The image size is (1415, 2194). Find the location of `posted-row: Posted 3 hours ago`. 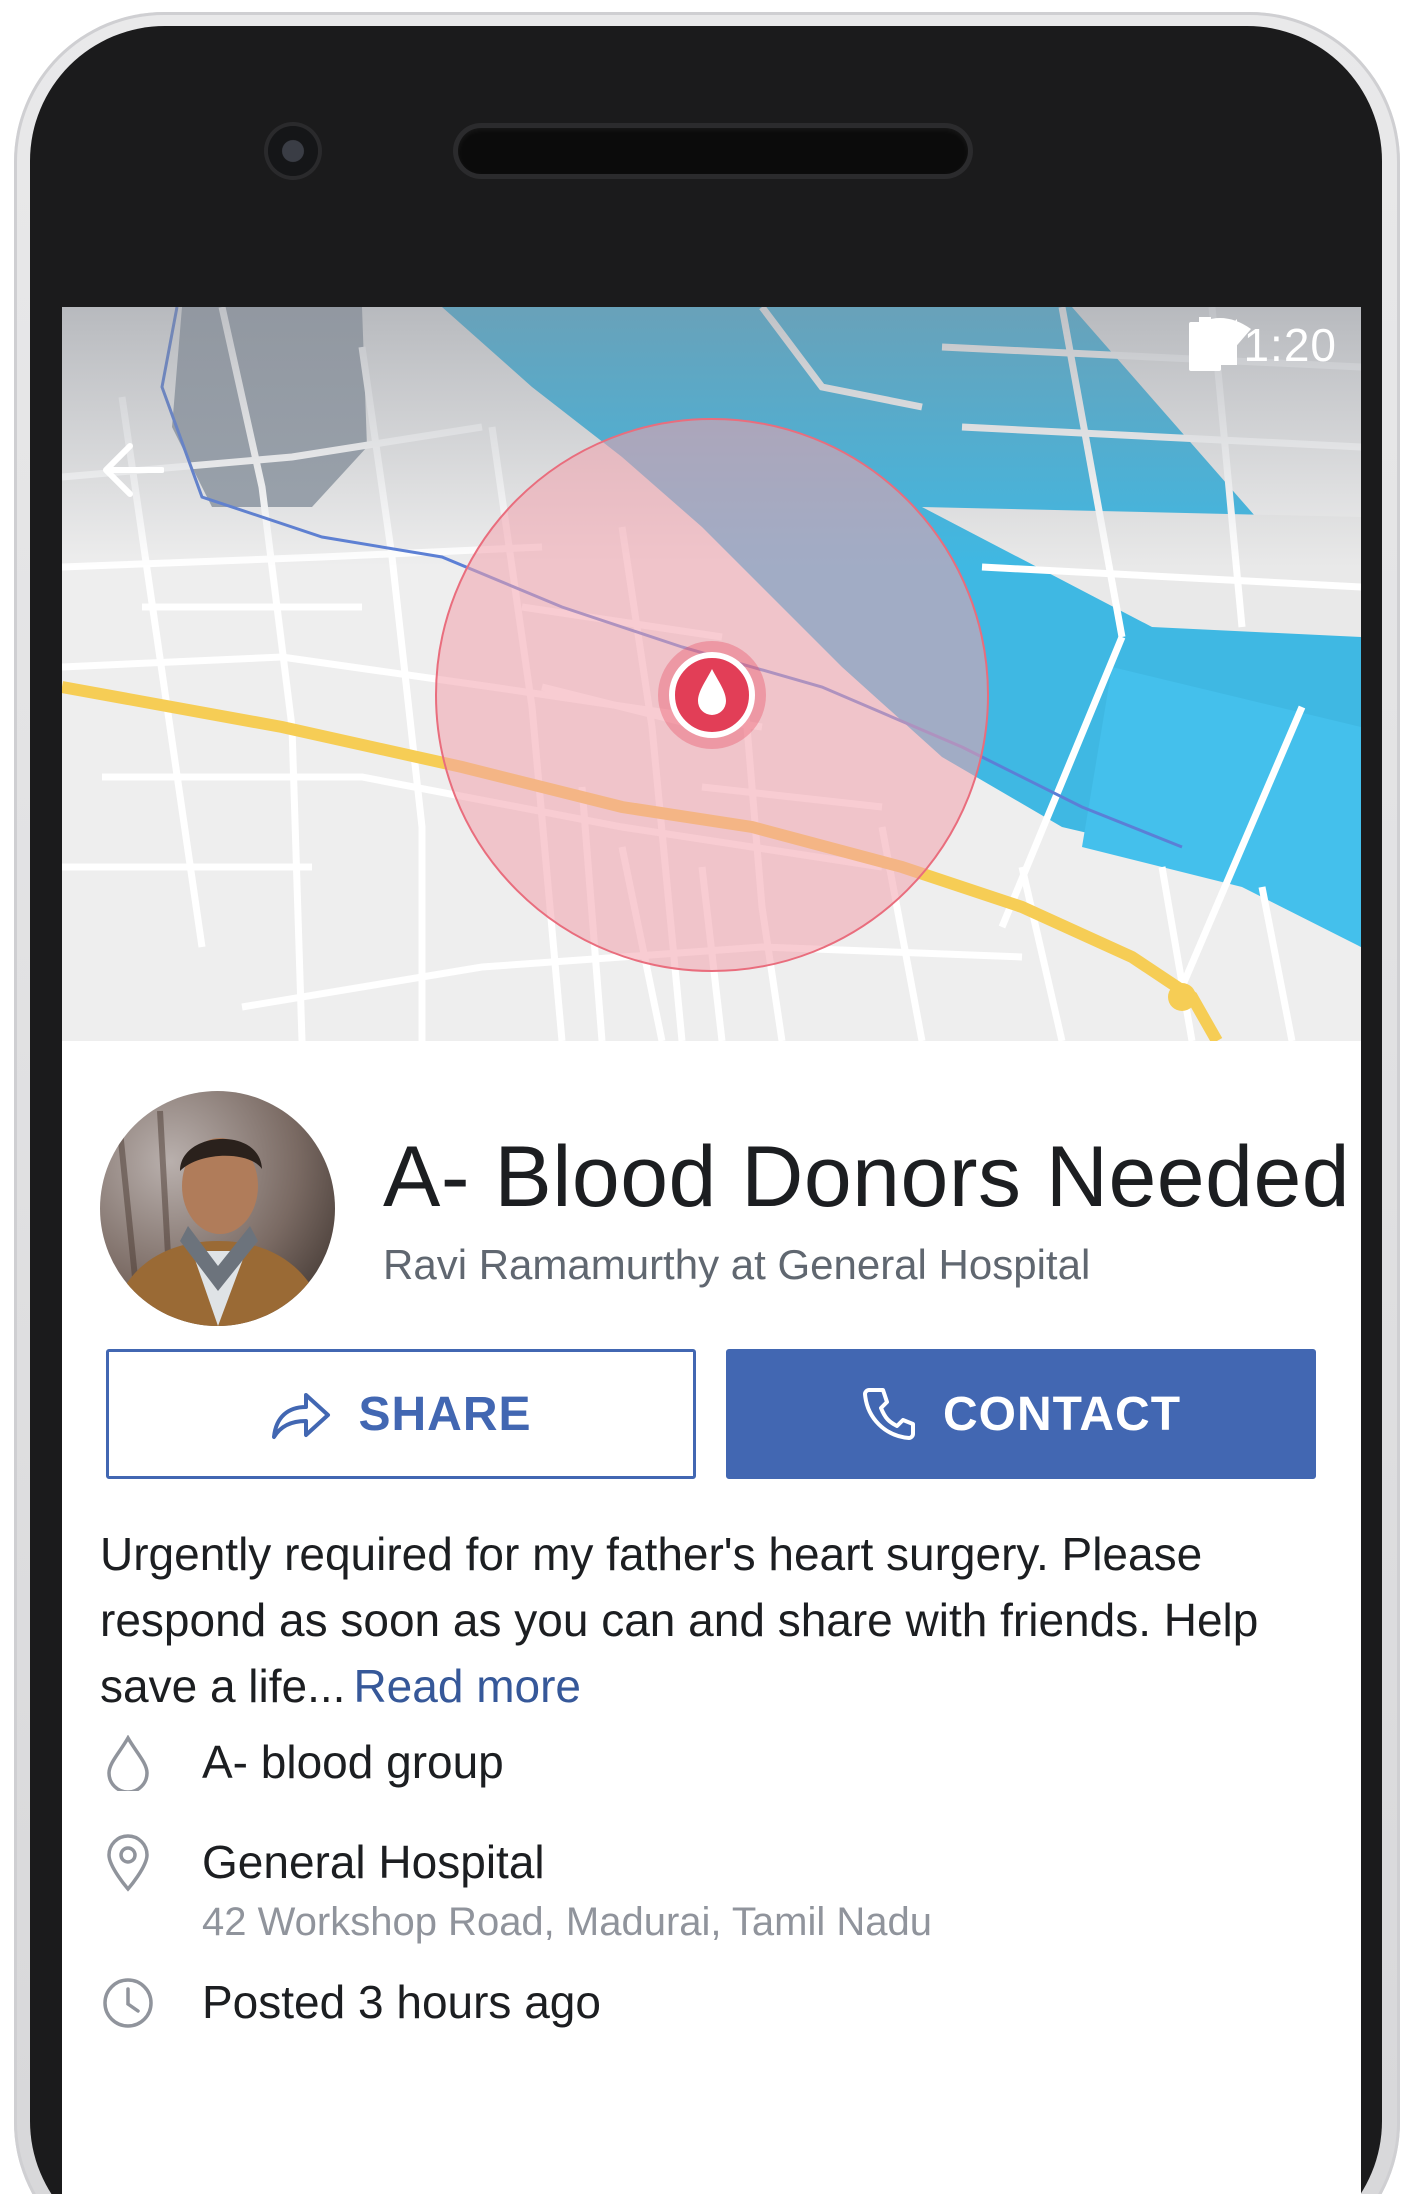

posted-row: Posted 3 hours ago is located at coordinates (350, 2003).